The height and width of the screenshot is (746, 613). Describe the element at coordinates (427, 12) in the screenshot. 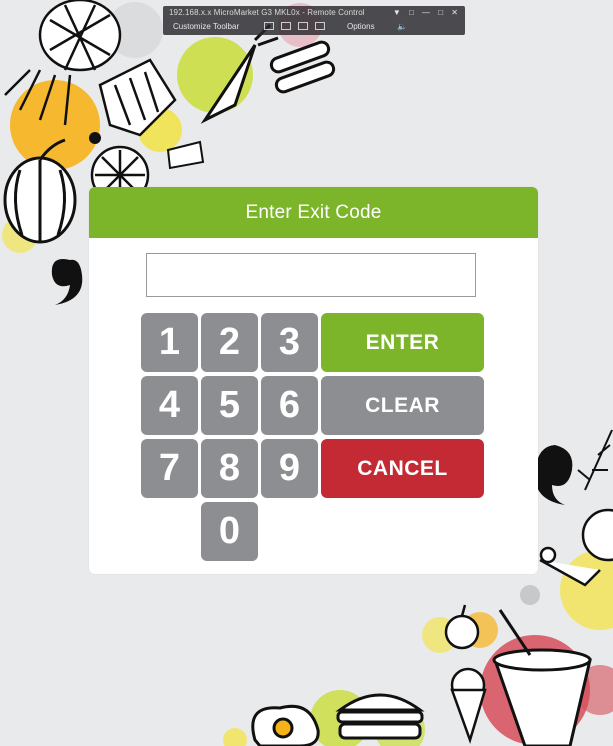

I see `window-controls: ▼ □ — □ ✕` at that location.